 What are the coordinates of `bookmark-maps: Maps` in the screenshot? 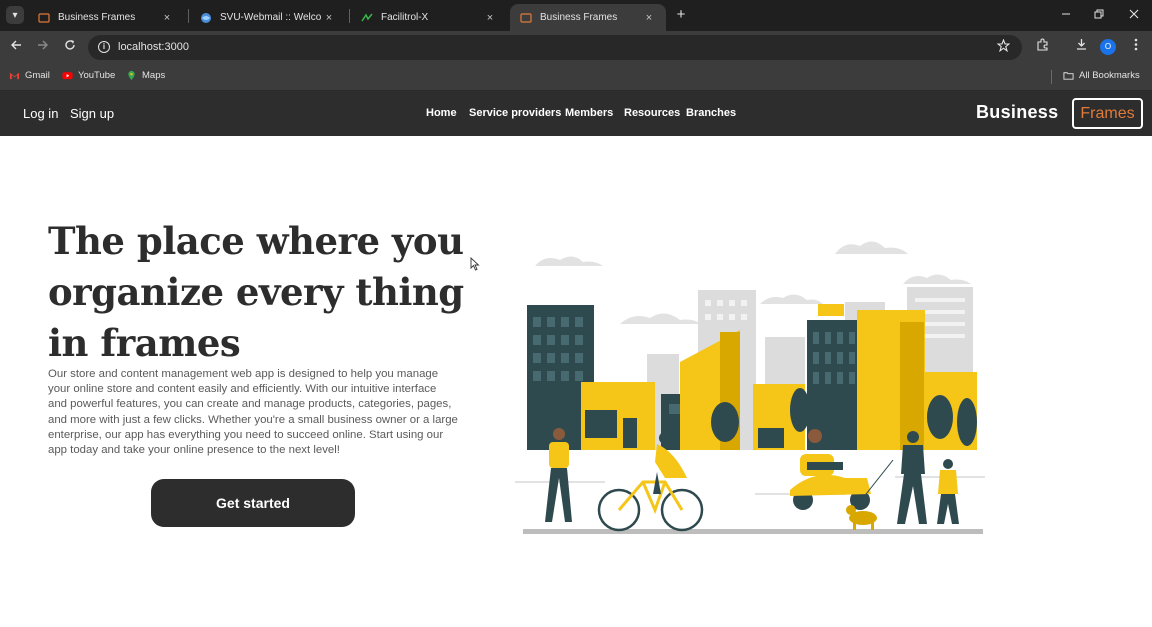 It's located at (145, 75).